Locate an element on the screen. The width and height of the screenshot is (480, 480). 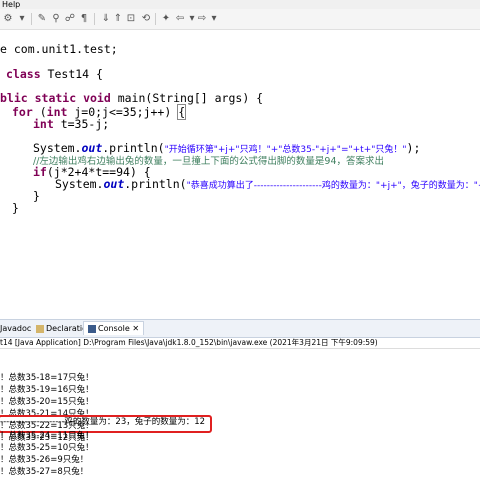
history-icon: ⟲ is located at coordinates (146, 19).